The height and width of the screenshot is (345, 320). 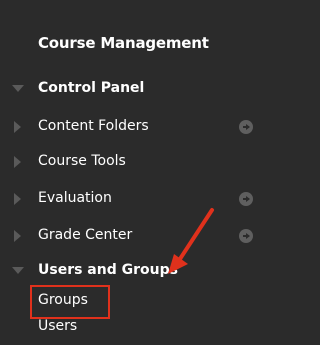 I want to click on menu-item-label: Evaluation, so click(x=75, y=198).